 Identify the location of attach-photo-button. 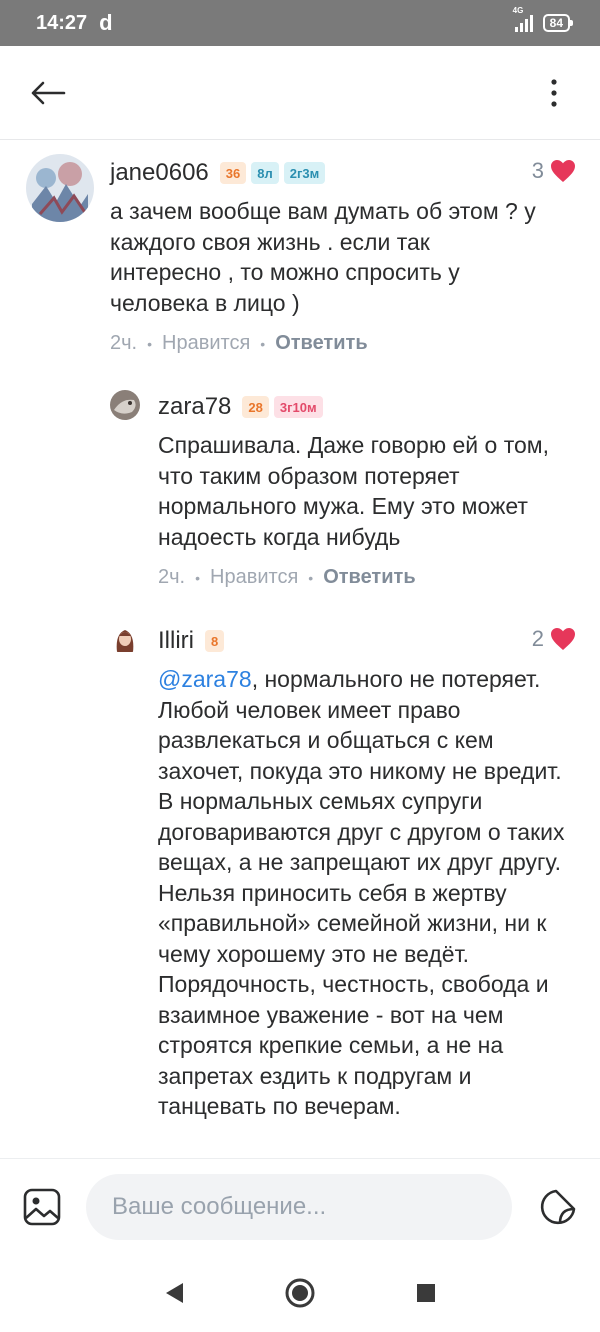
(42, 1207).